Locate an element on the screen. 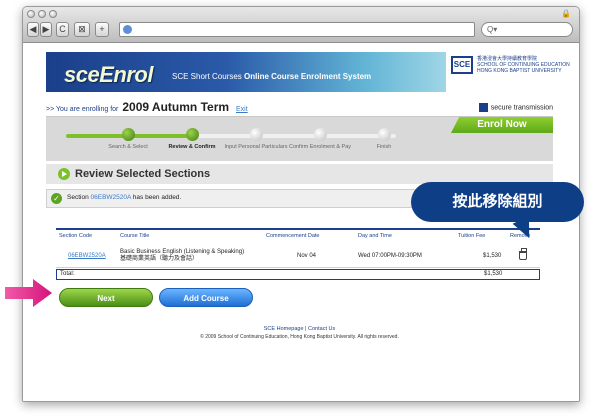 The width and height of the screenshot is (600, 420). contact-us-link: Contact Us is located at coordinates (321, 329).